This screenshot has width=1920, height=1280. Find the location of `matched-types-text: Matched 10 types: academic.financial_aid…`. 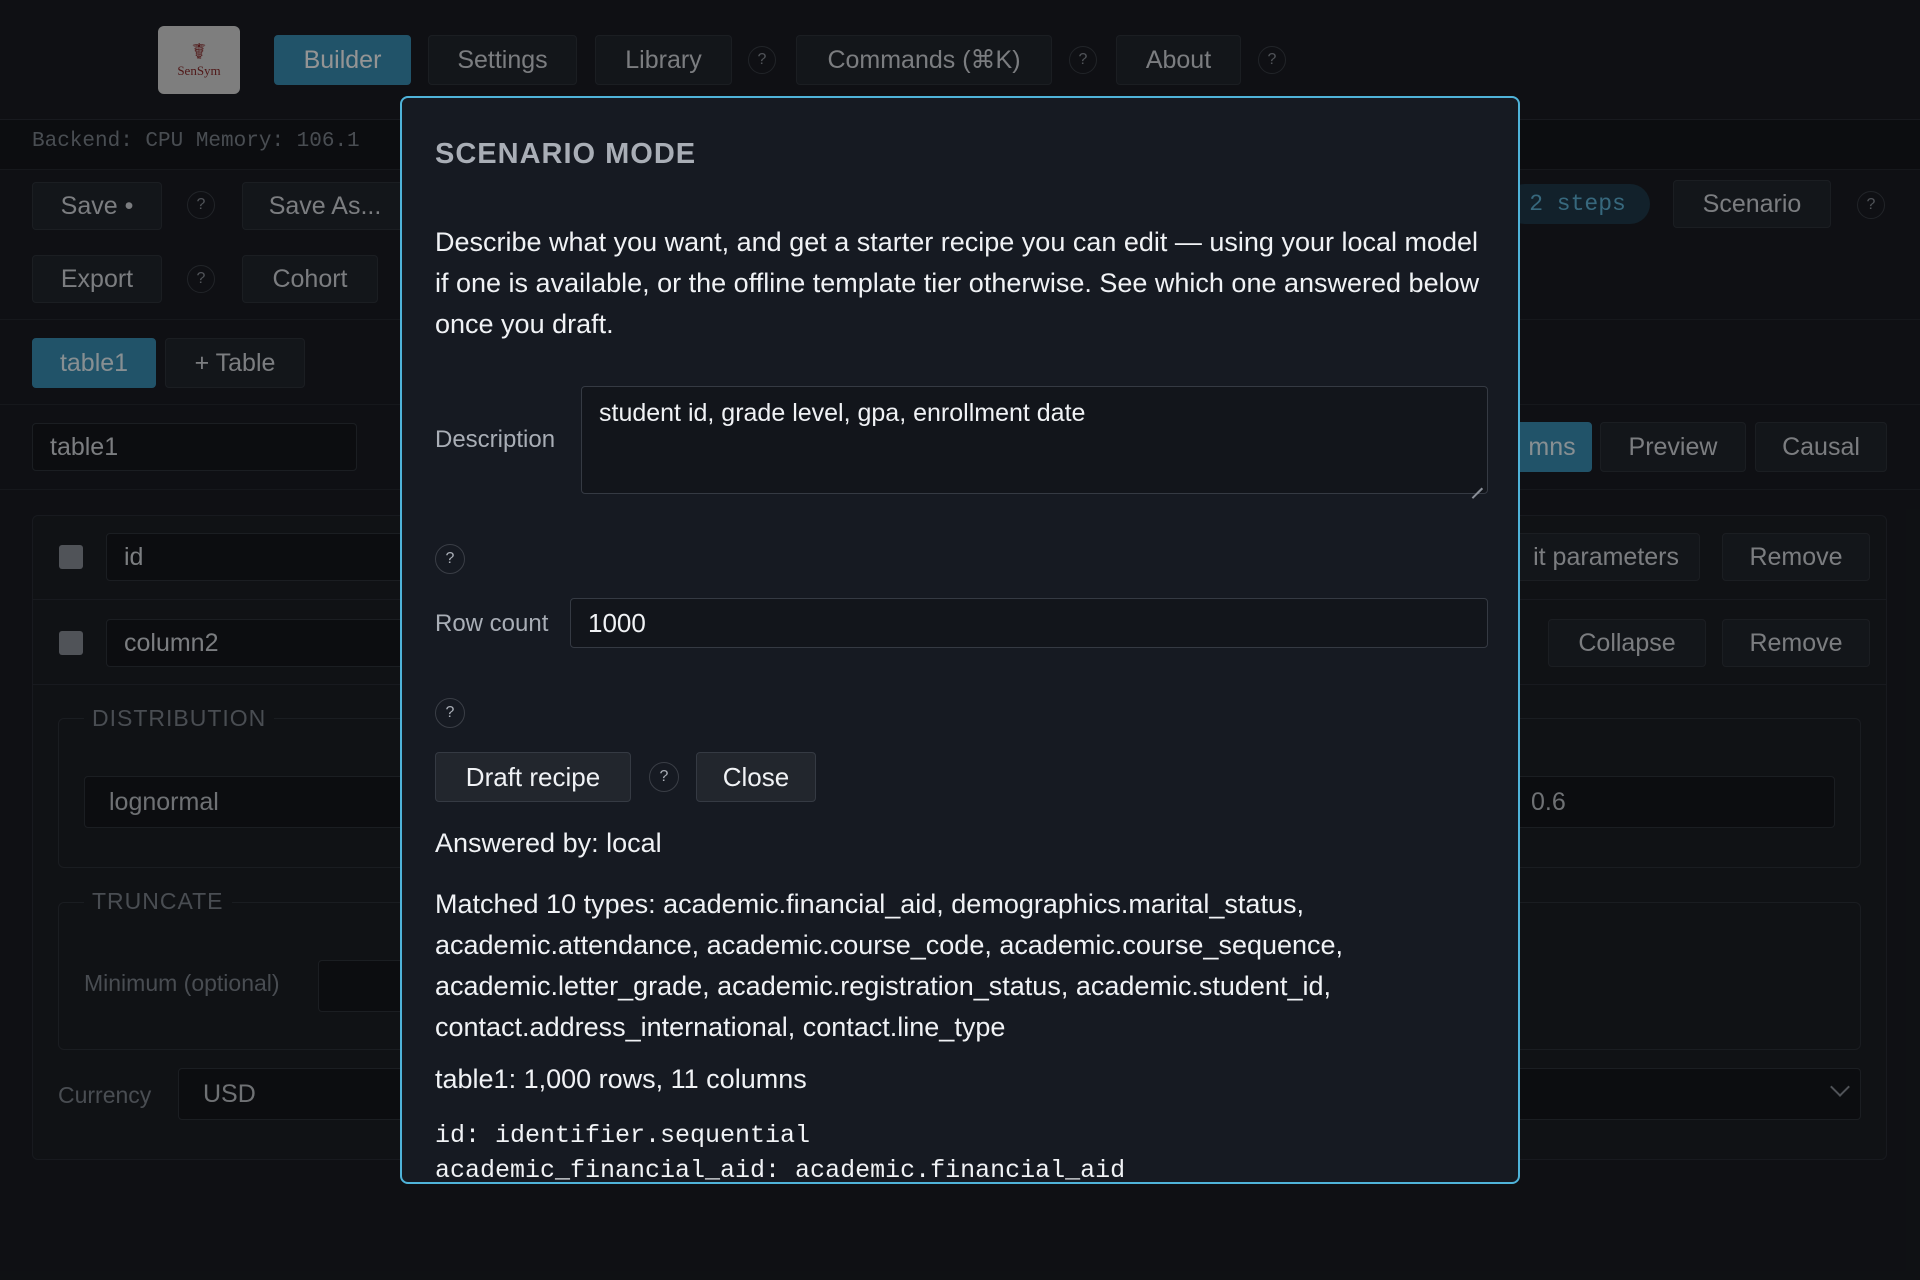

matched-types-text: Matched 10 types: academic.financial_aid… is located at coordinates (889, 965).